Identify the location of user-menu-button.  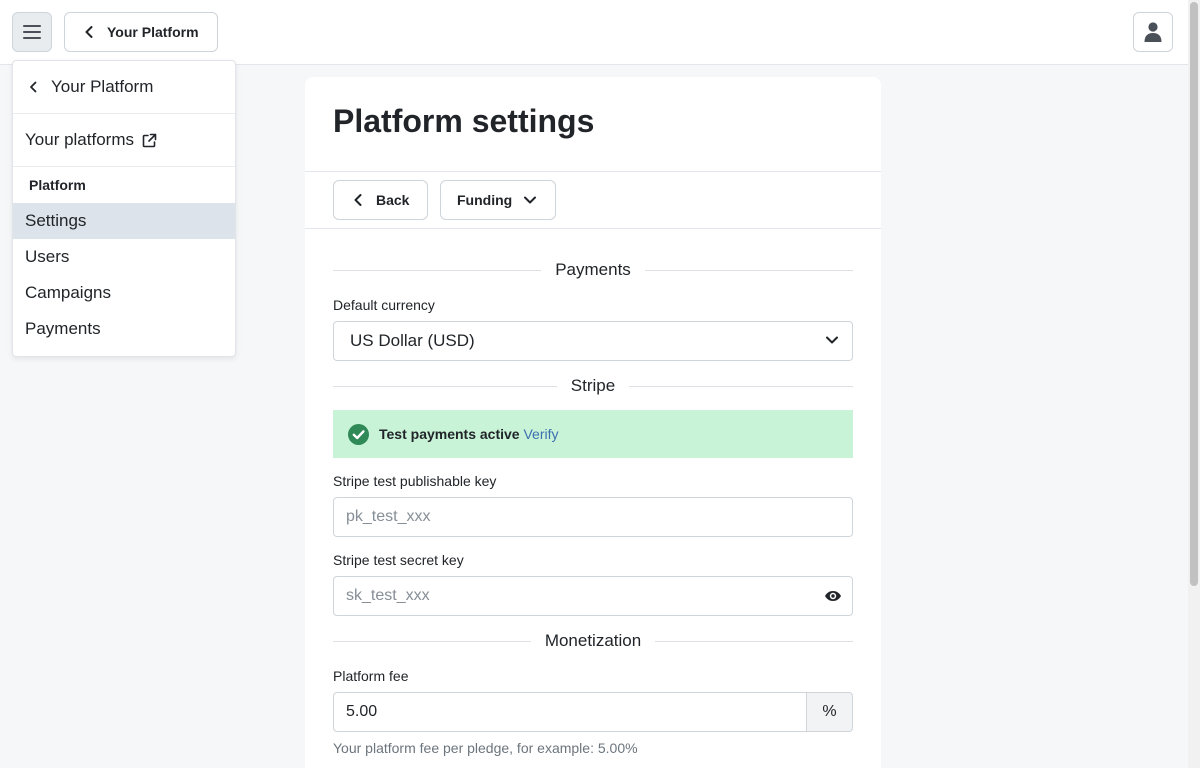
(1153, 32).